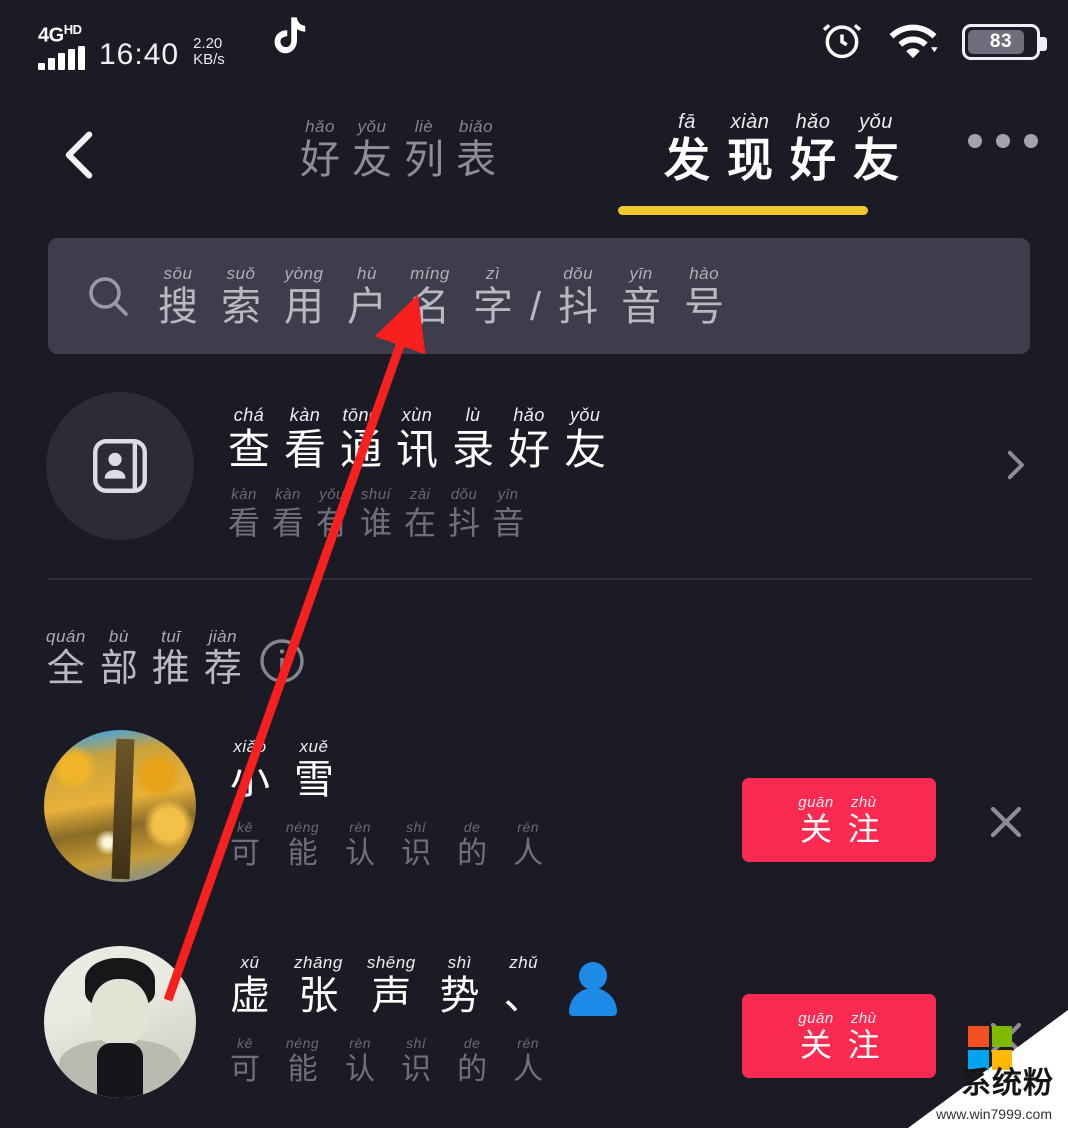 This screenshot has height=1128, width=1068. What do you see at coordinates (913, 42) in the screenshot?
I see `wifi-icon` at bounding box center [913, 42].